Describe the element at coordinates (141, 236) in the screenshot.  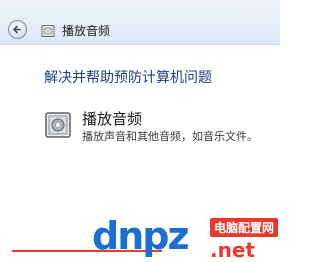
I see `watermark-logo: dnpz` at that location.